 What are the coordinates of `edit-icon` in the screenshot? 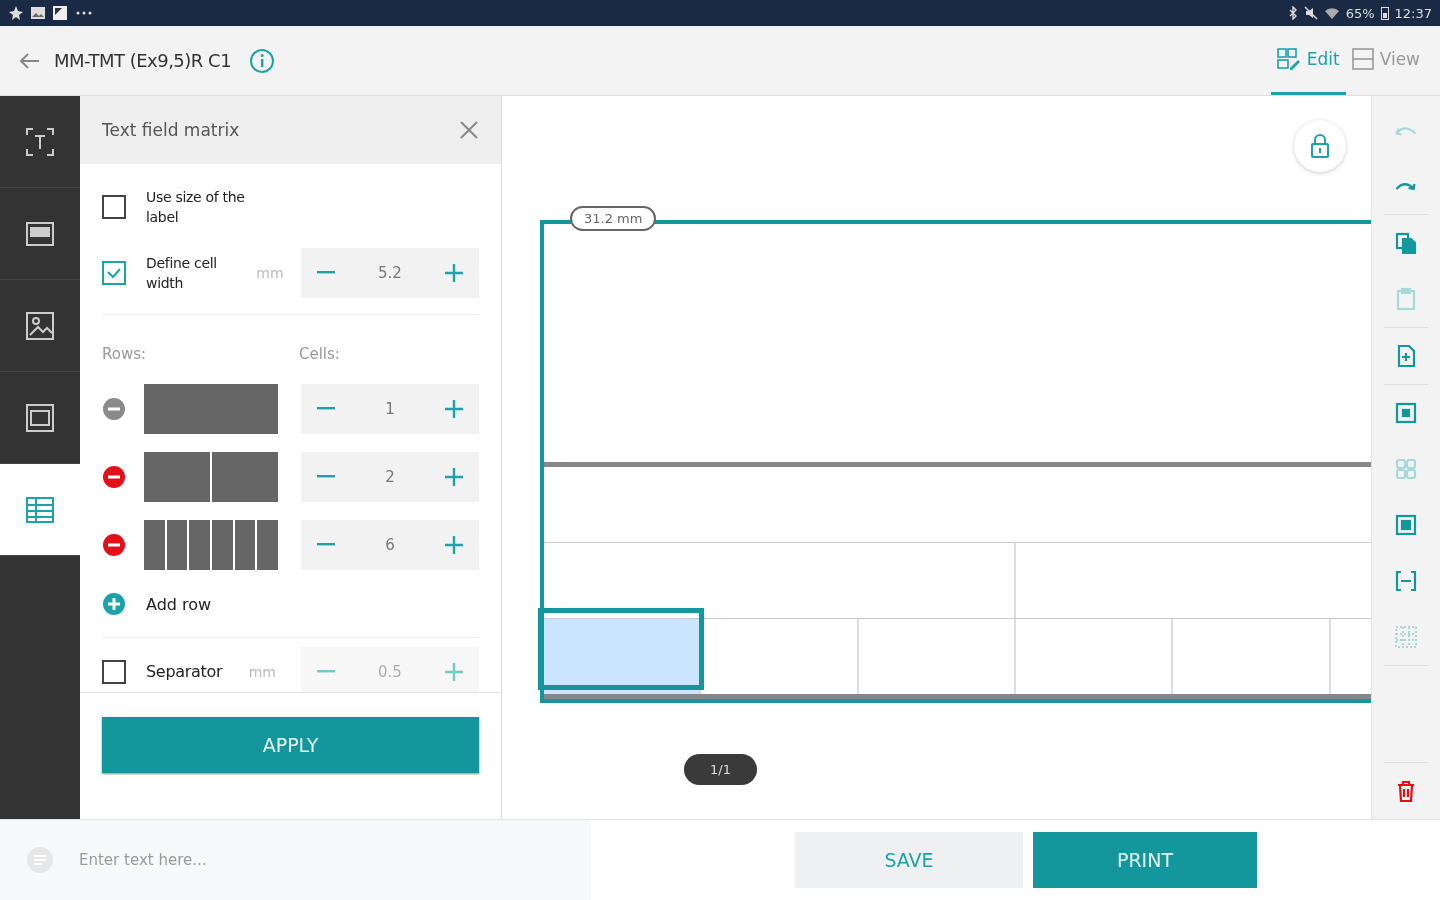 It's located at (1288, 59).